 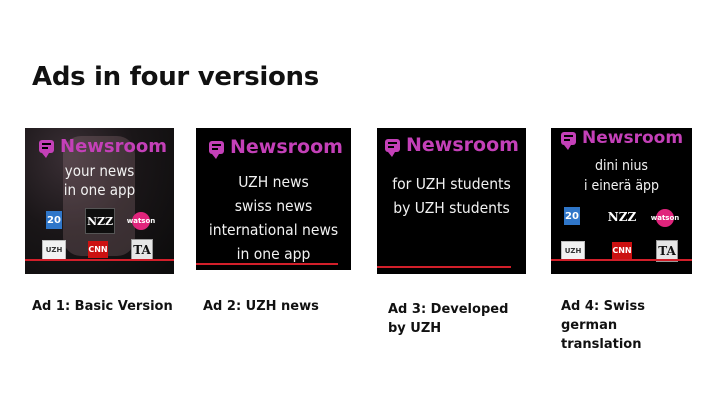 I want to click on ad-4-caption: Ad 4: Swiss german translation, so click(x=603, y=325).